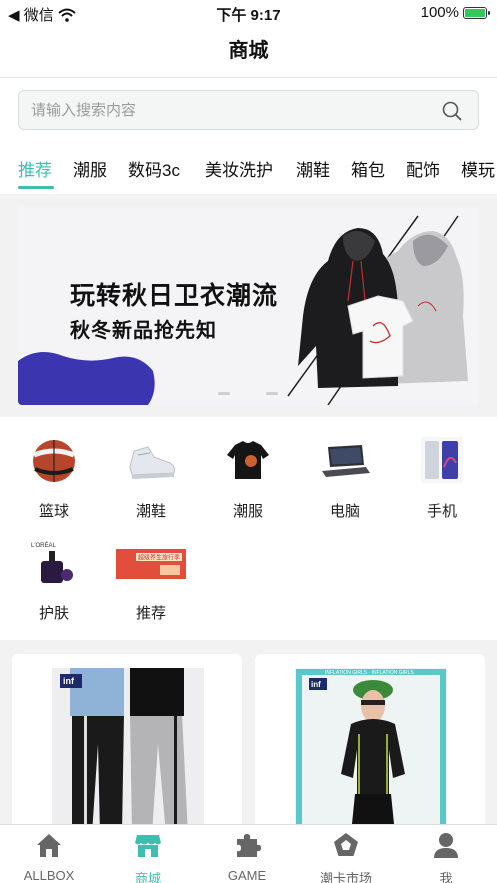 Image resolution: width=497 pixels, height=883 pixels. I want to click on category-sneakers: 潮鞋, so click(151, 479).